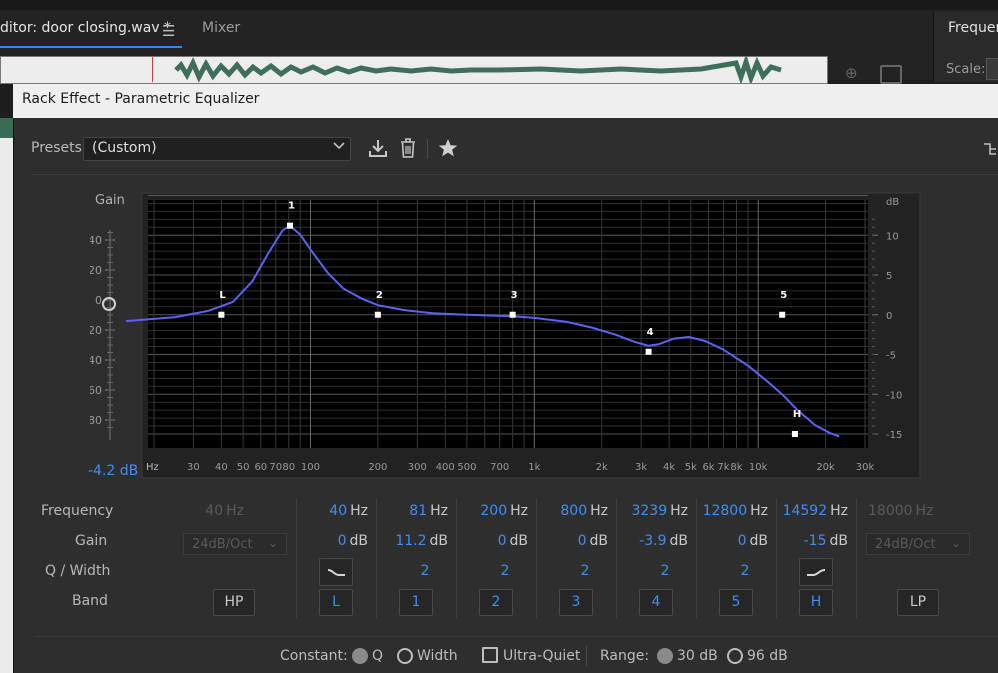  I want to click on band4-gain: -3.9 dB, so click(654, 541).